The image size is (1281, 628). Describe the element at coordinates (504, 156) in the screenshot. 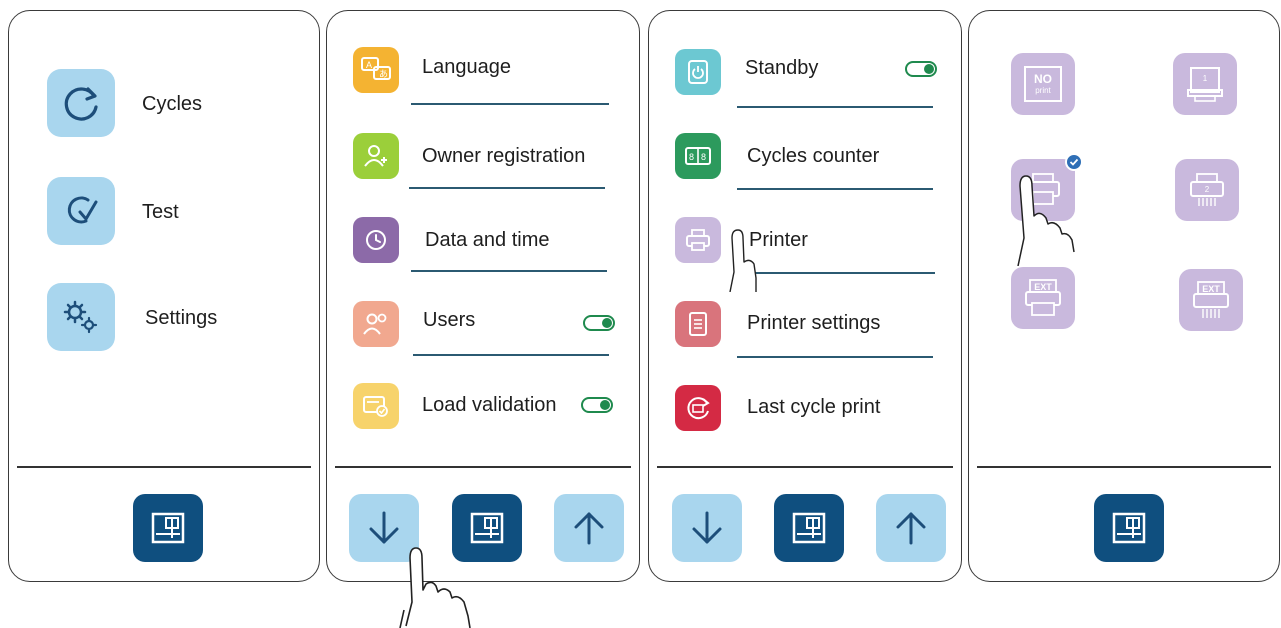

I see `list-item-label: Owner registration` at that location.